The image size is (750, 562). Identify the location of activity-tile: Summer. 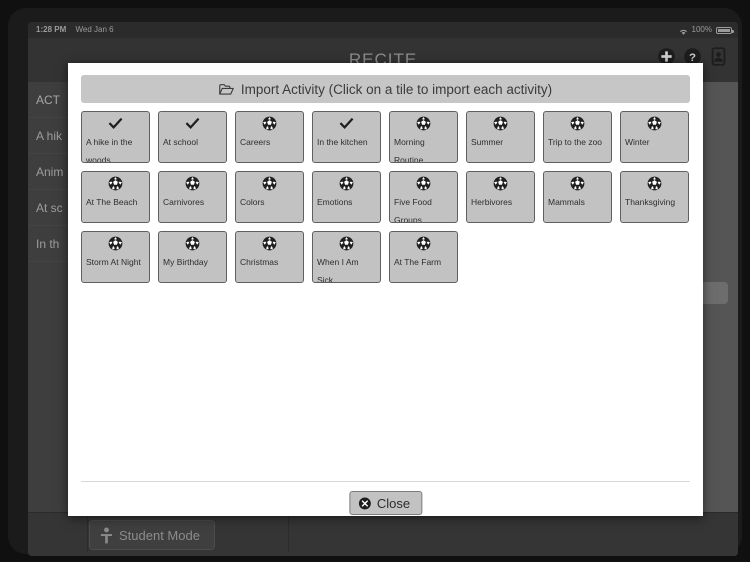
(500, 137).